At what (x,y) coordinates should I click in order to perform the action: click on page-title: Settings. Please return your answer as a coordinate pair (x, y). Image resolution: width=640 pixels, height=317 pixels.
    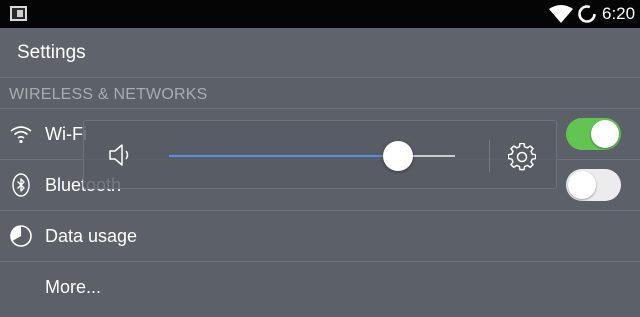
    Looking at the image, I should click on (51, 52).